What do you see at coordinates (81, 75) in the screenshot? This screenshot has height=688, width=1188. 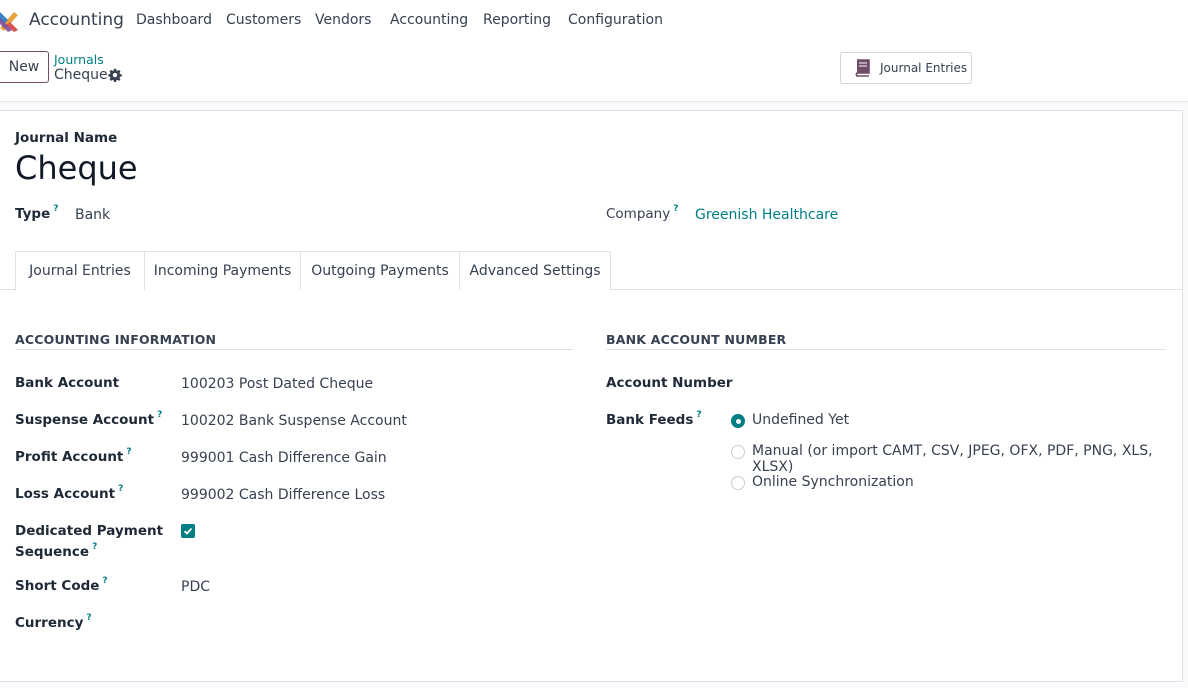 I see `breadcrumb-current: Cheque` at bounding box center [81, 75].